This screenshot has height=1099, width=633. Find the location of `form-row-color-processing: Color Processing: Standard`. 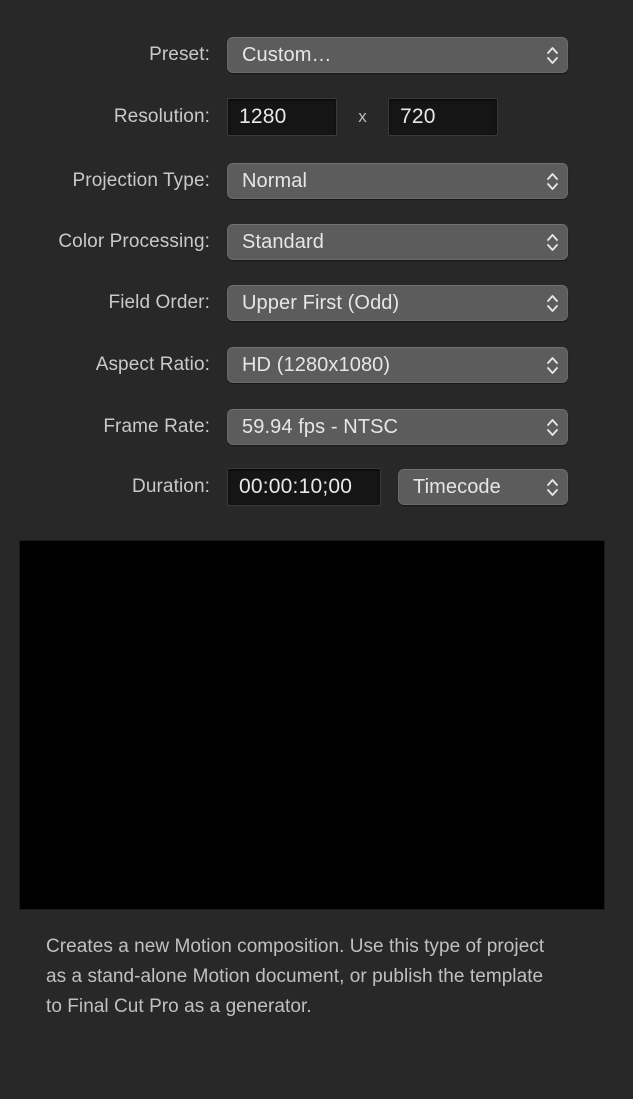

form-row-color-processing: Color Processing: Standard is located at coordinates (316, 242).